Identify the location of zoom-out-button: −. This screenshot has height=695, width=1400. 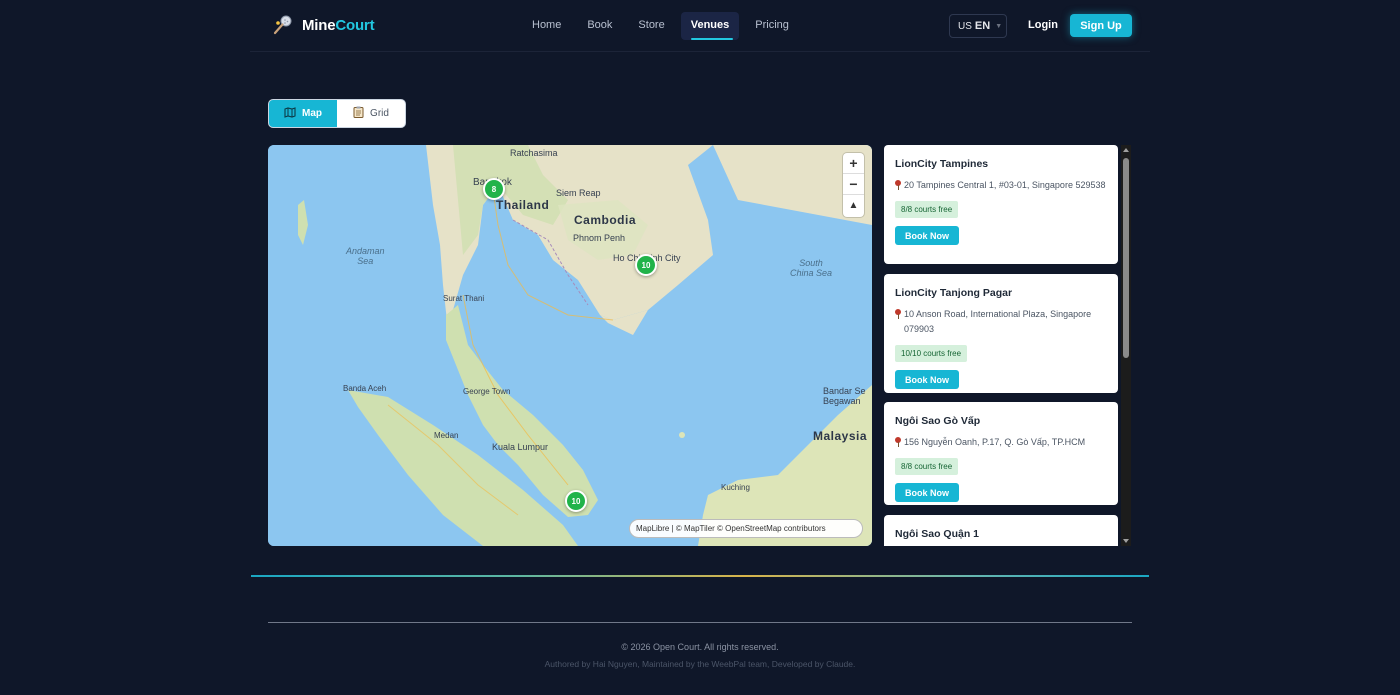
(853, 184).